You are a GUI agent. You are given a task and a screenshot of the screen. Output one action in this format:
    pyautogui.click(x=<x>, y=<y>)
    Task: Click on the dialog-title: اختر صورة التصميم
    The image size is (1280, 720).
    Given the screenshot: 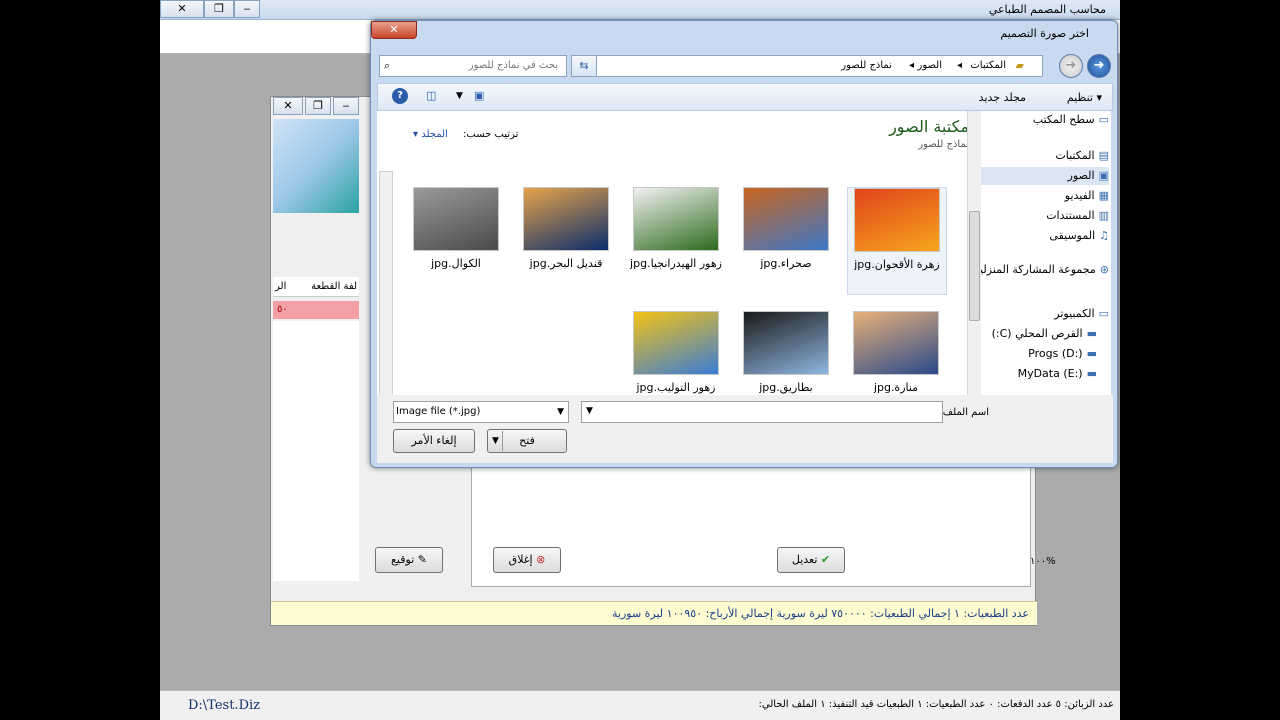 What is the action you would take?
    pyautogui.click(x=1044, y=33)
    